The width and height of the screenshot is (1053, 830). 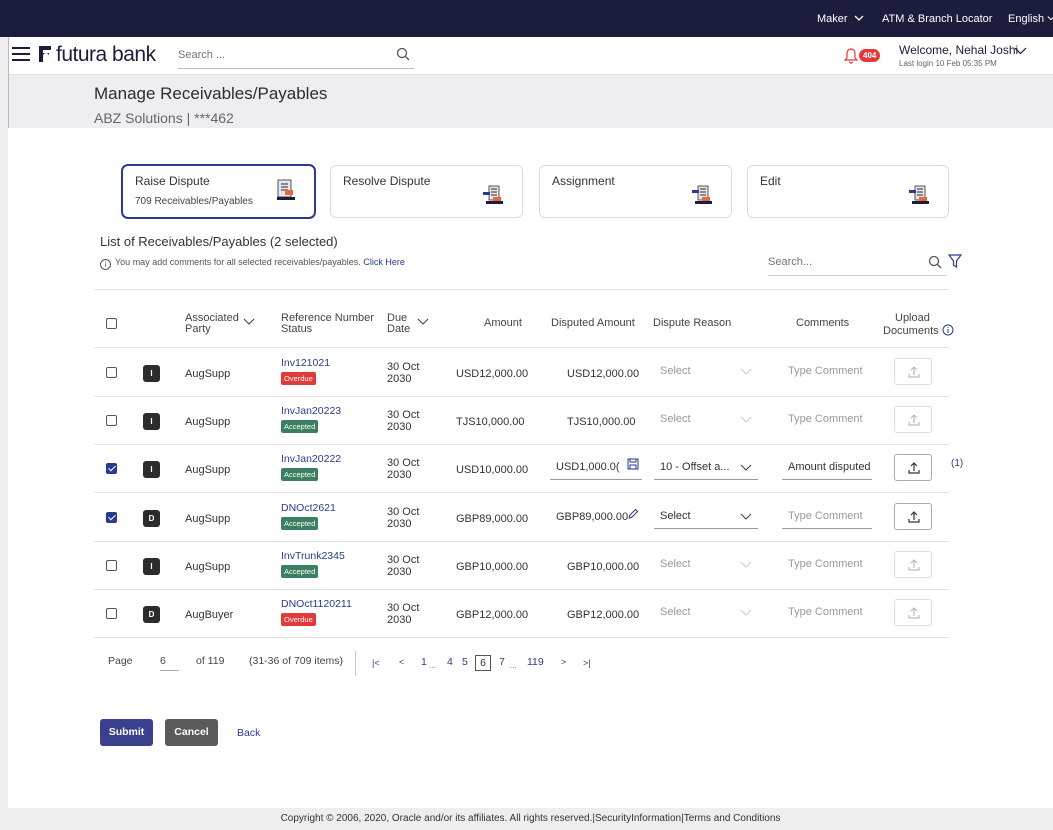 I want to click on save-icon, so click(x=633, y=464).